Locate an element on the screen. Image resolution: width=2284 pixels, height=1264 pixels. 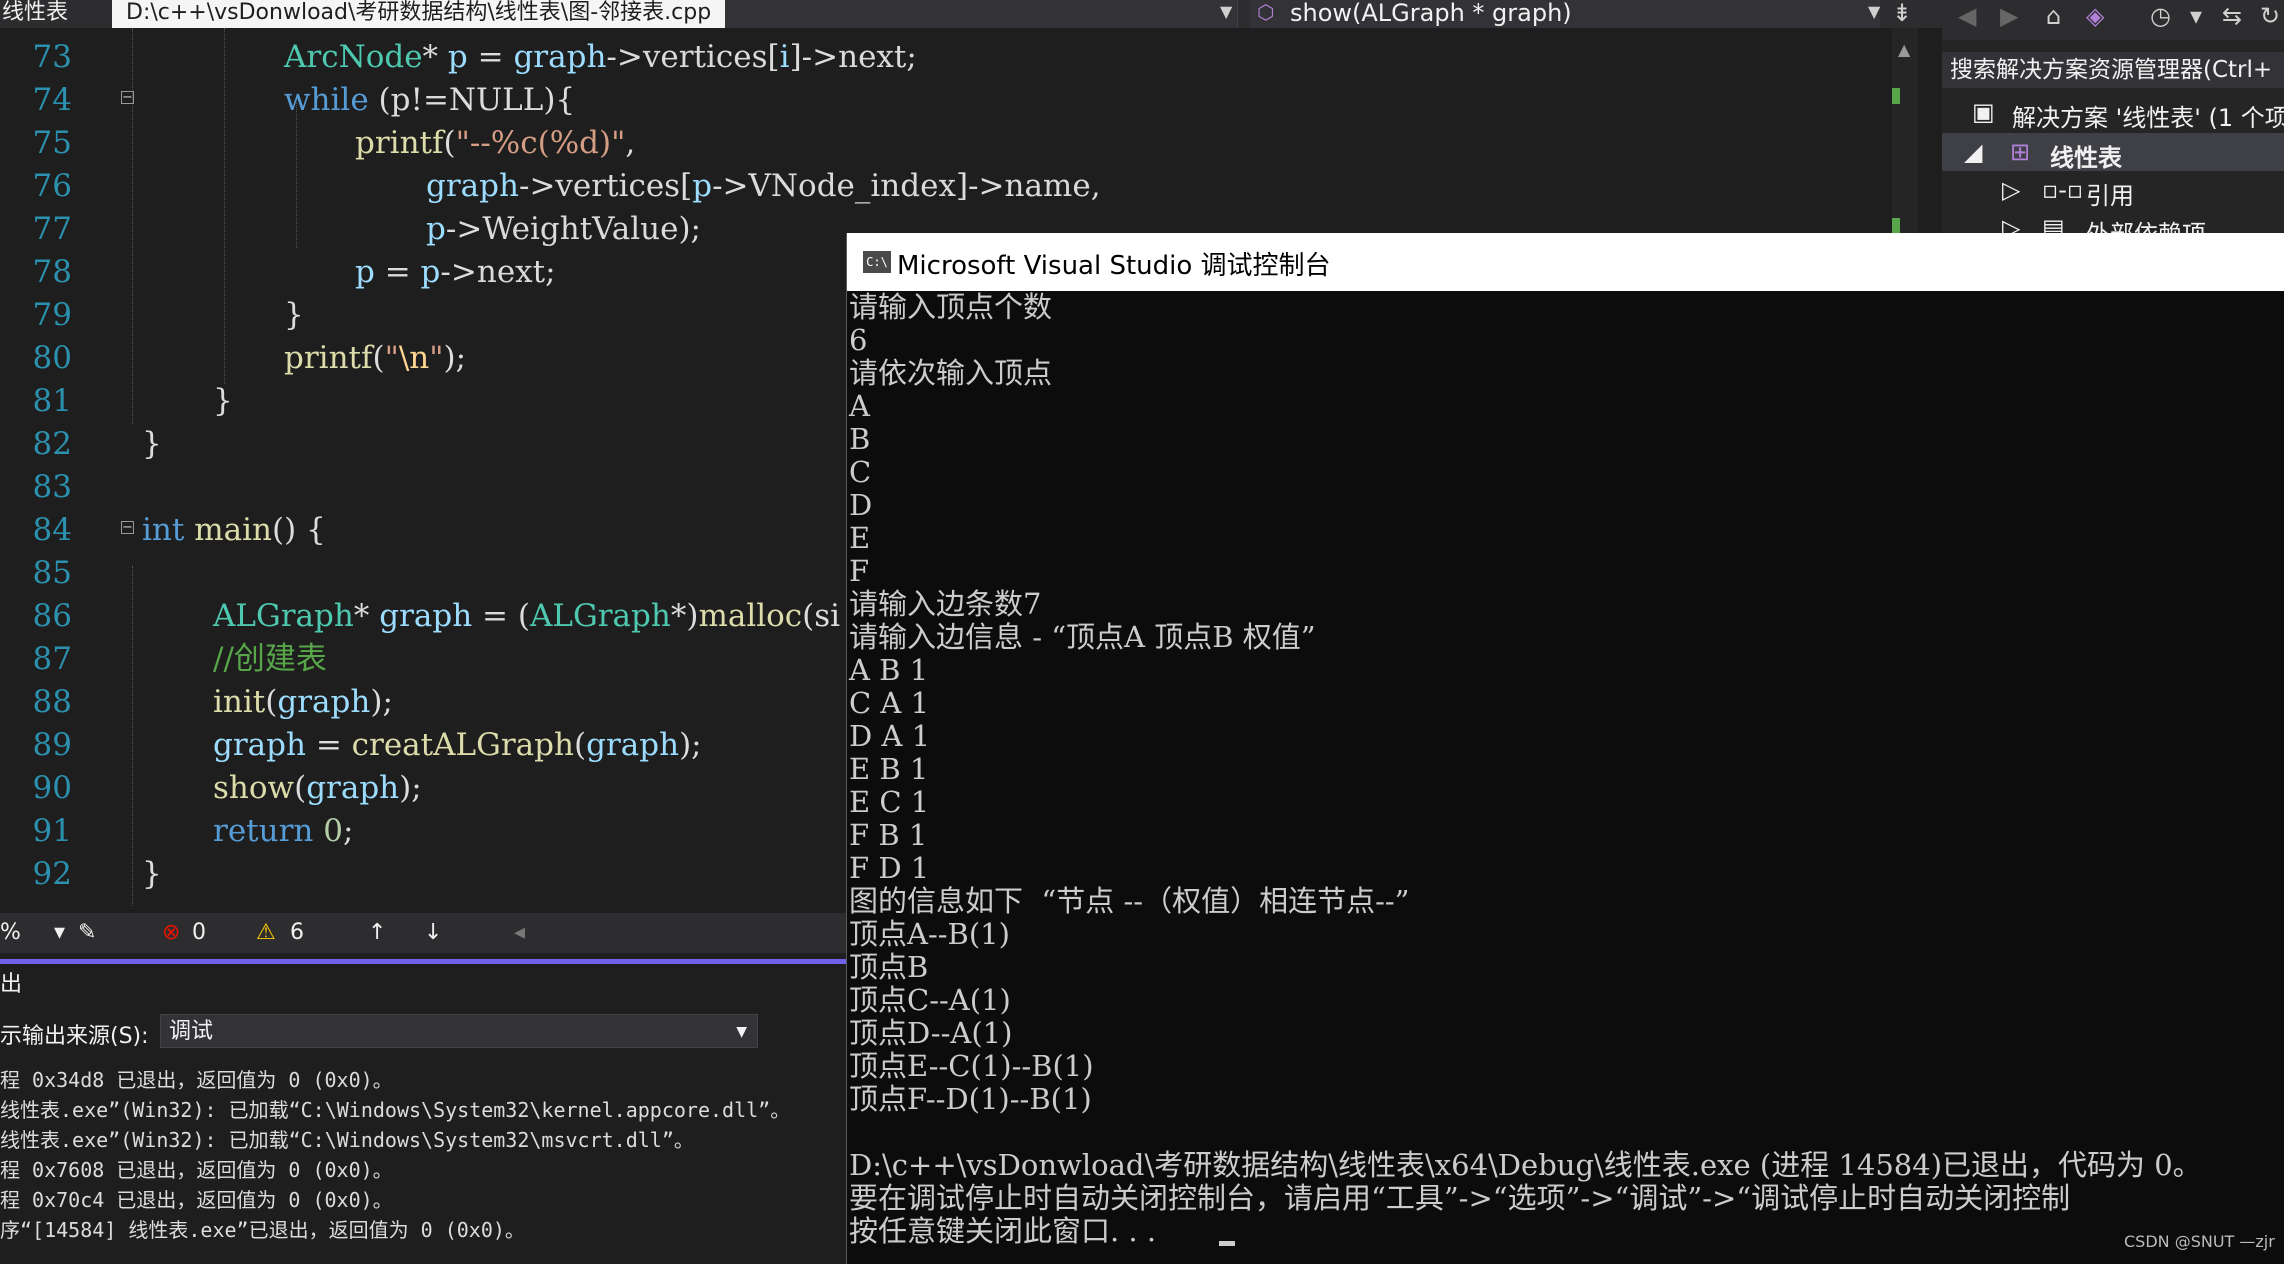
line-number: 84 is located at coordinates (52, 530).